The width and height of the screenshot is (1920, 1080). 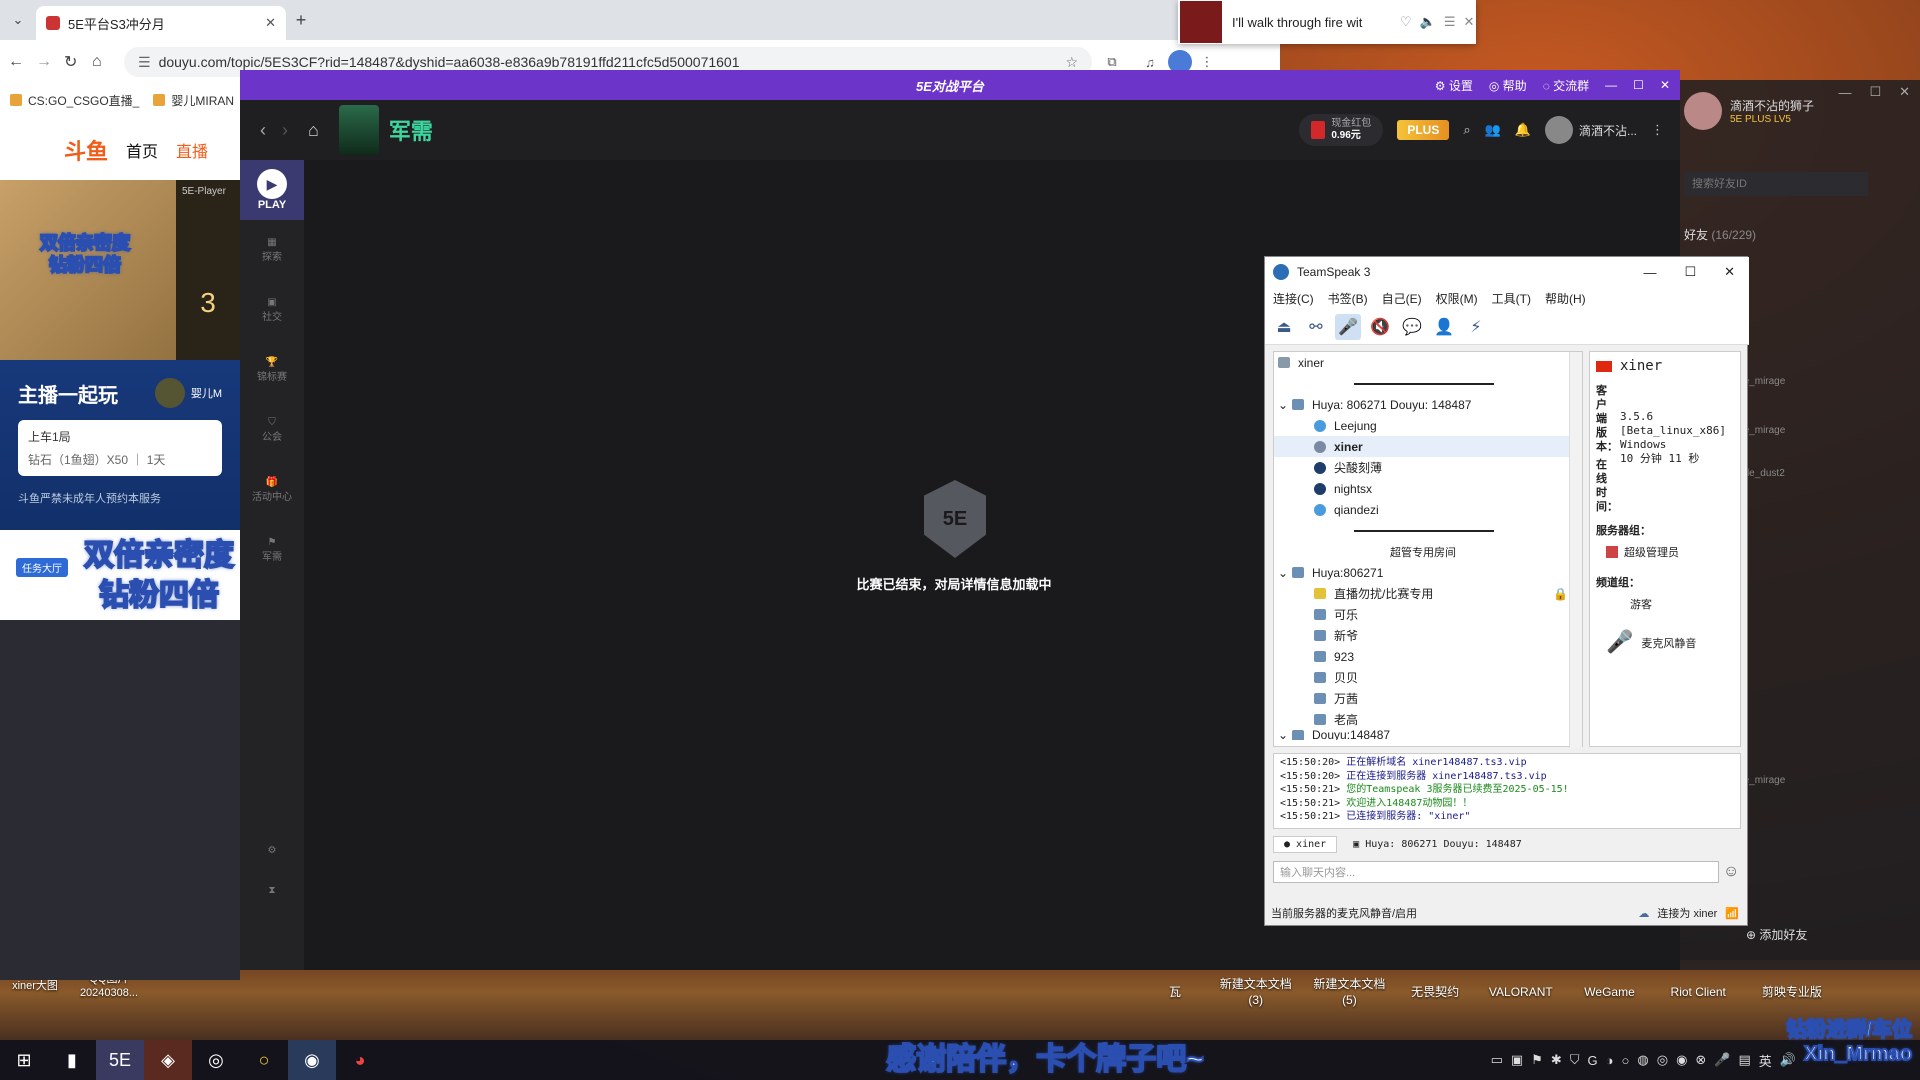 What do you see at coordinates (1150, 62) in the screenshot?
I see `media-icon: ♫` at bounding box center [1150, 62].